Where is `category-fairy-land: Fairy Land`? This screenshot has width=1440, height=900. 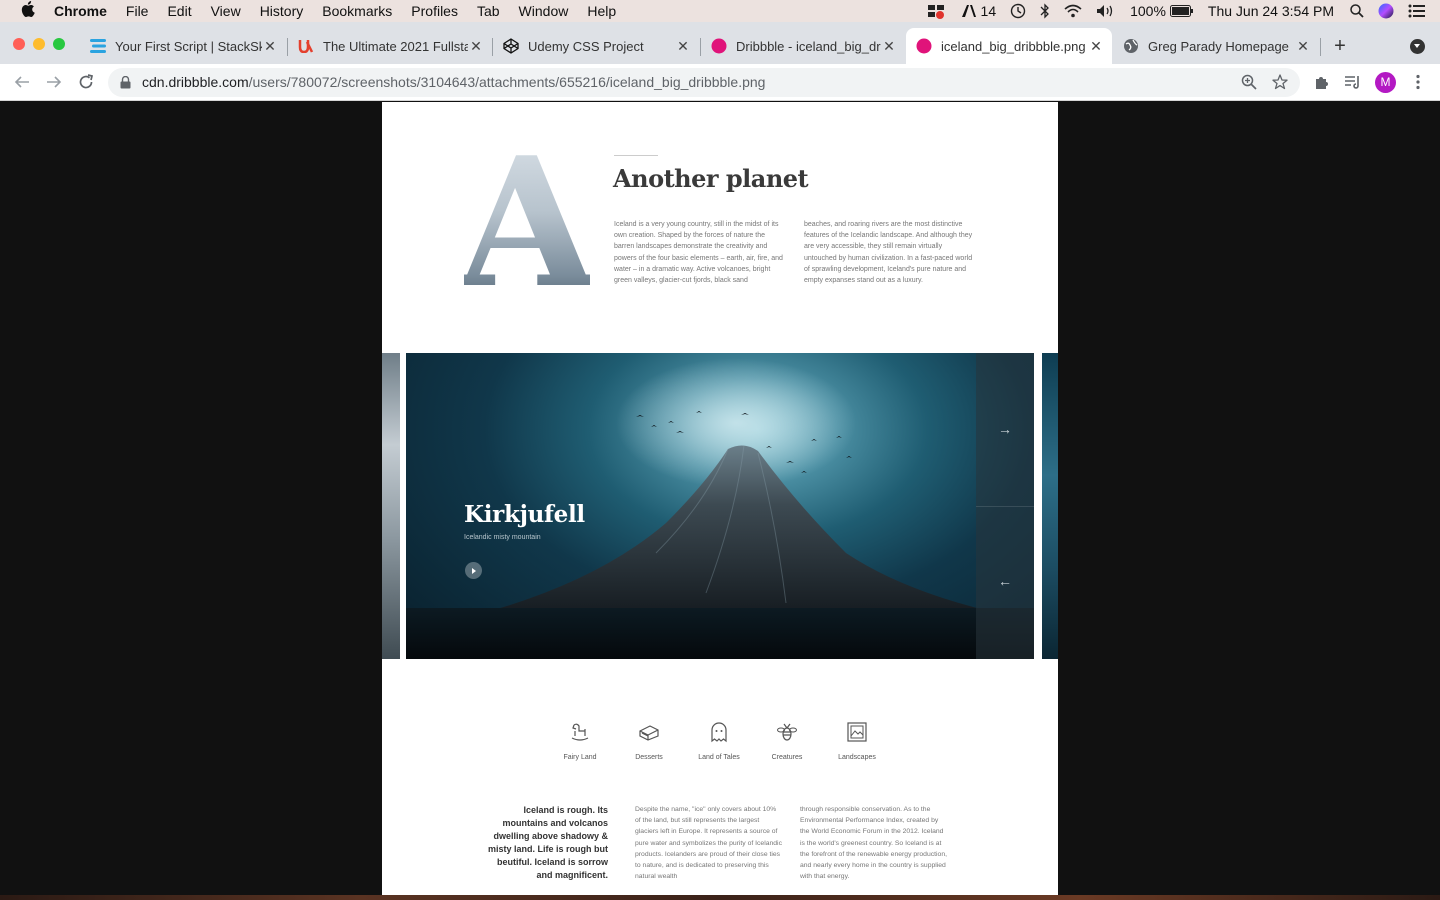
category-fairy-land: Fairy Land is located at coordinates (580, 741).